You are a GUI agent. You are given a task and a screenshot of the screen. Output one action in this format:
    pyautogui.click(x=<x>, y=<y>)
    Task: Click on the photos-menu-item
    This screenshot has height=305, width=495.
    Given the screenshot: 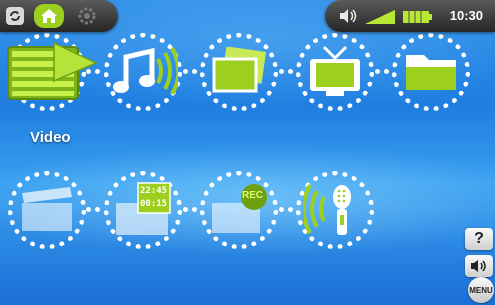 What is the action you would take?
    pyautogui.click(x=239, y=72)
    